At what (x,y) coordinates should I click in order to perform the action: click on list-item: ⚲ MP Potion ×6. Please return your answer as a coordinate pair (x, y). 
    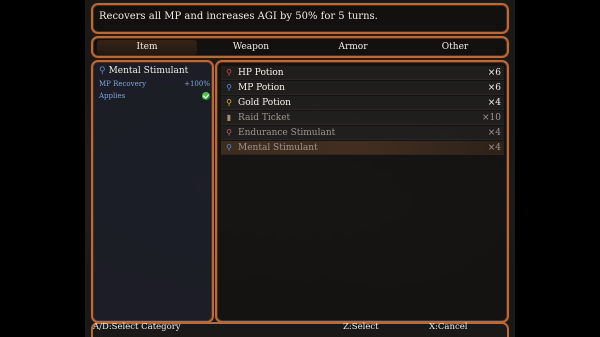
    Looking at the image, I should click on (362, 88).